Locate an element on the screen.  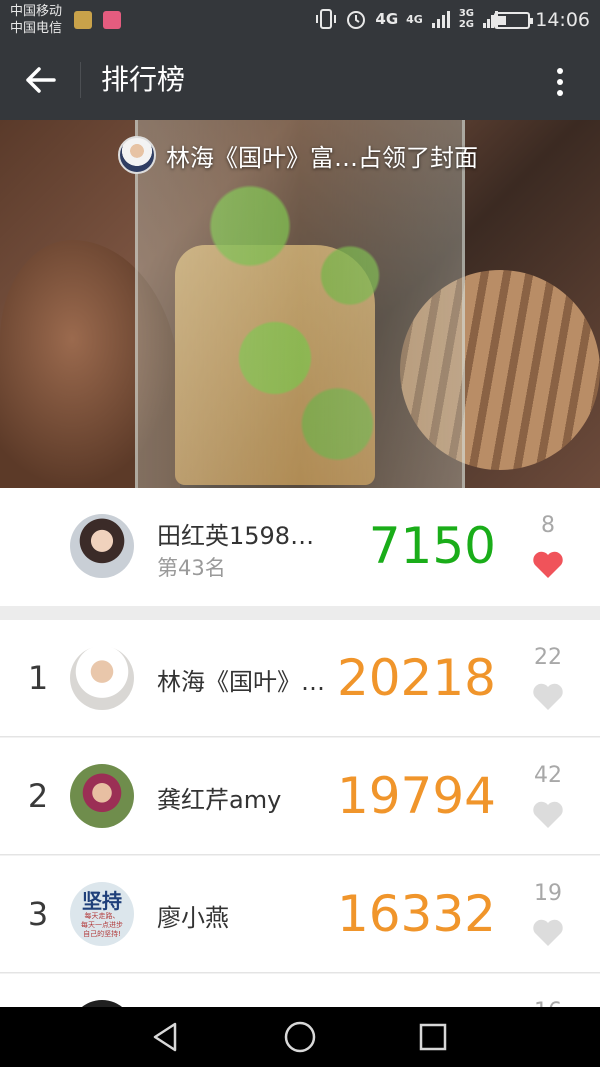
square-recent-icon is located at coordinates (433, 1037).